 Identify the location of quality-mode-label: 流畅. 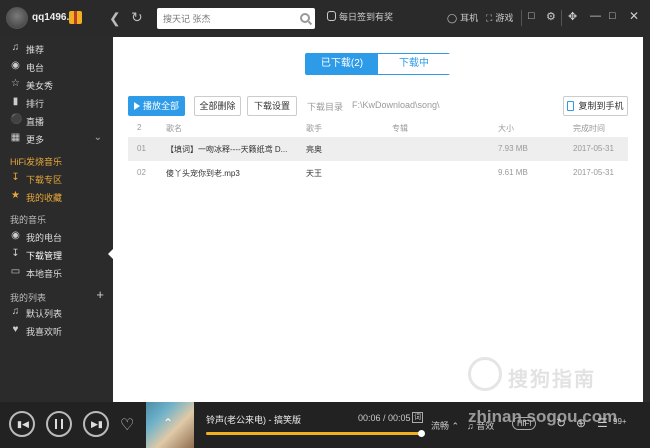
(440, 426).